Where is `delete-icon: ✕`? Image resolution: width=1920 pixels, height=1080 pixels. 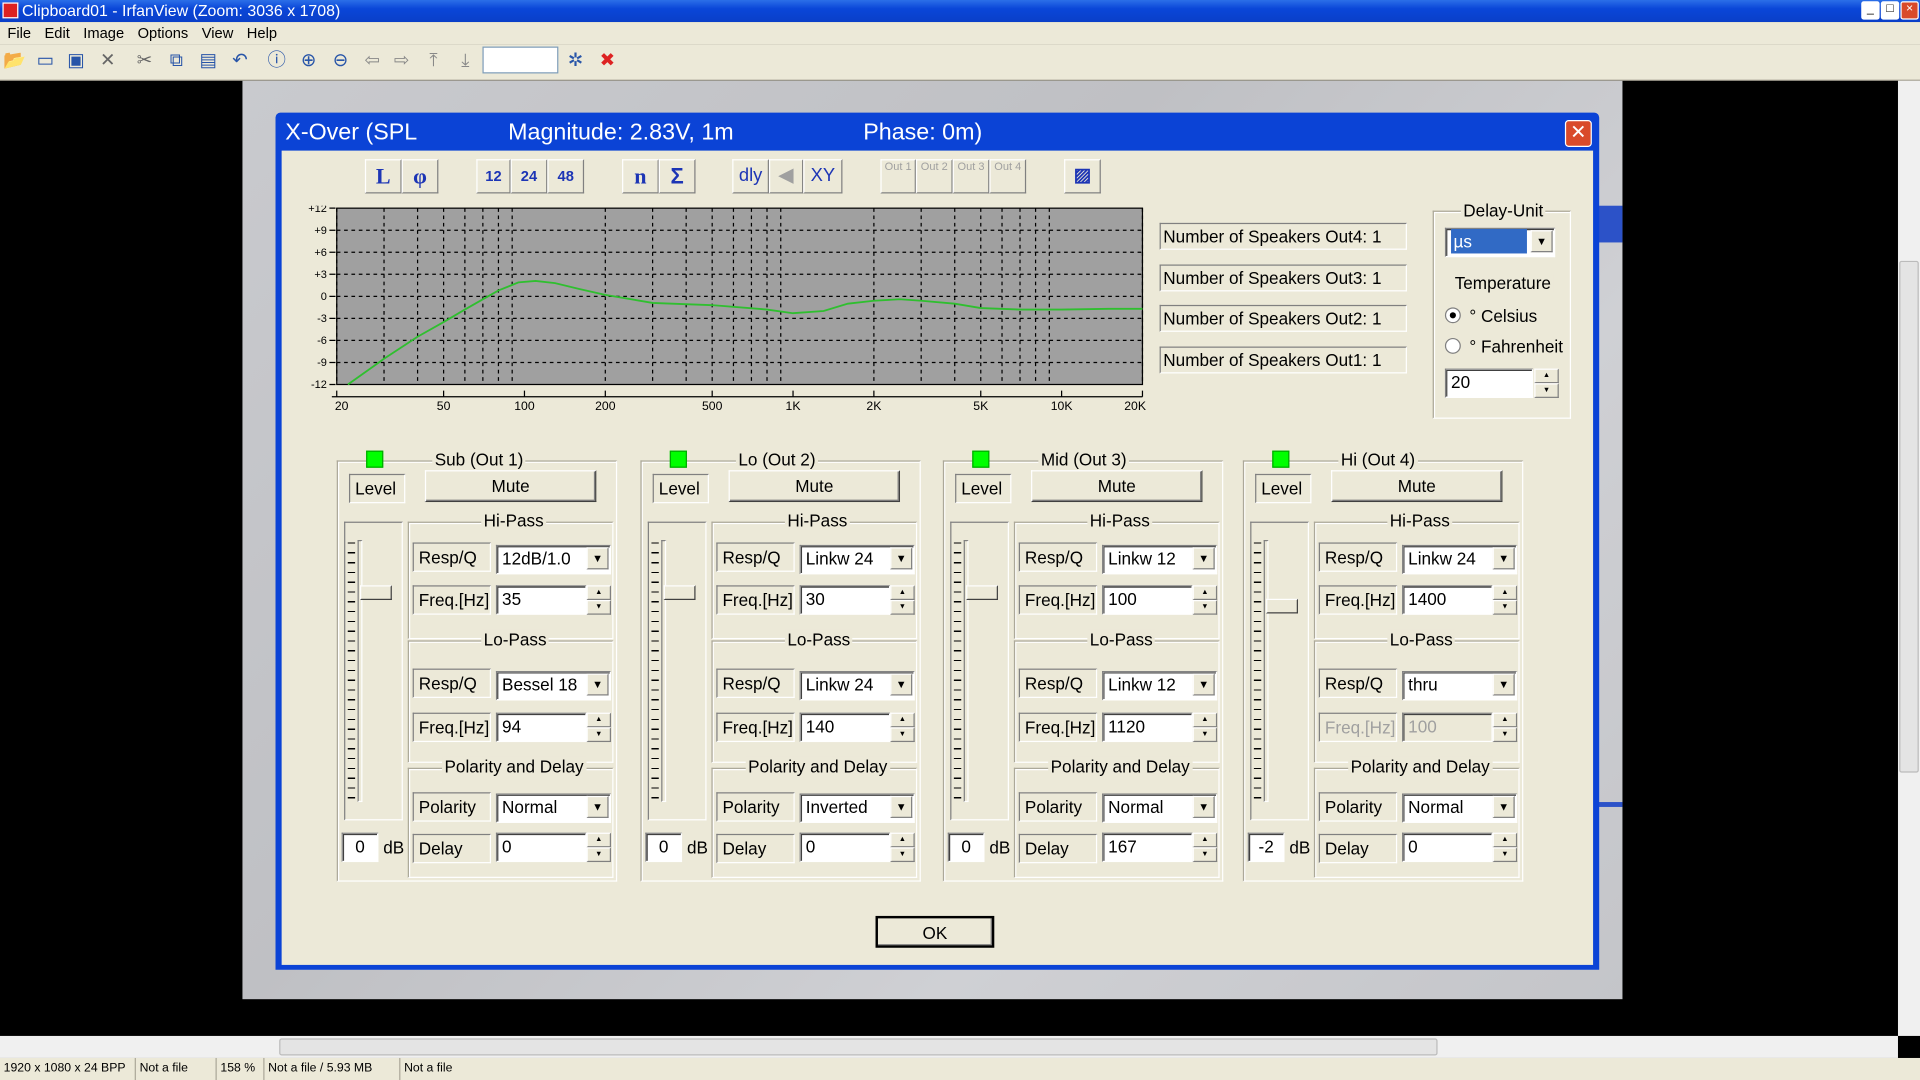
delete-icon: ✕ is located at coordinates (108, 61).